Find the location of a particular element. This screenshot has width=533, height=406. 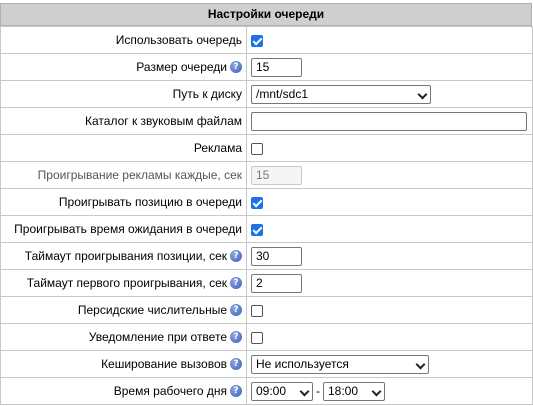

row-disk-path: Путь к диску /mnt/sdc1 is located at coordinates (266, 94).